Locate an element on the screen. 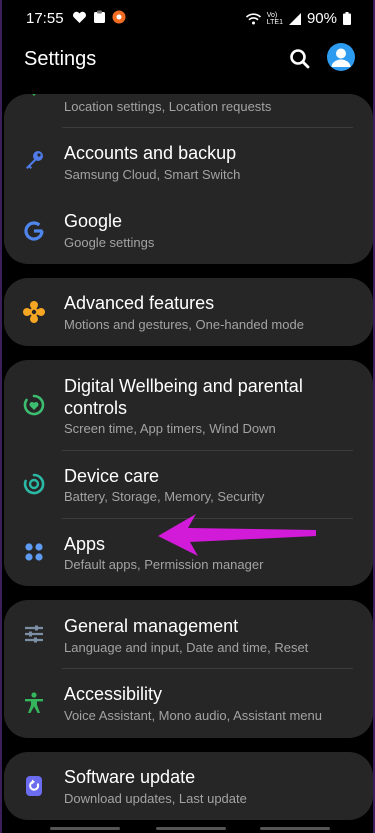  google-subtitle: Google settings is located at coordinates (109, 242).